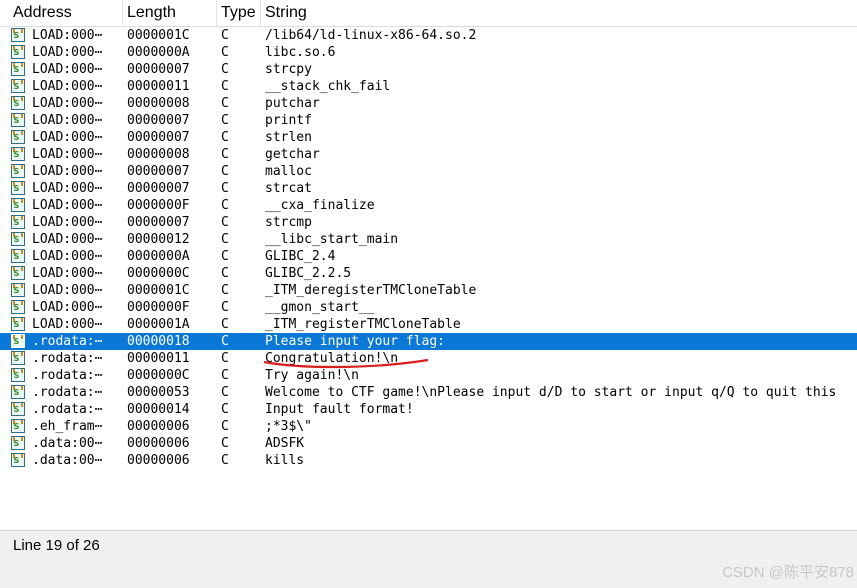  What do you see at coordinates (158, 52) in the screenshot?
I see `cell-length: 0000000A` at bounding box center [158, 52].